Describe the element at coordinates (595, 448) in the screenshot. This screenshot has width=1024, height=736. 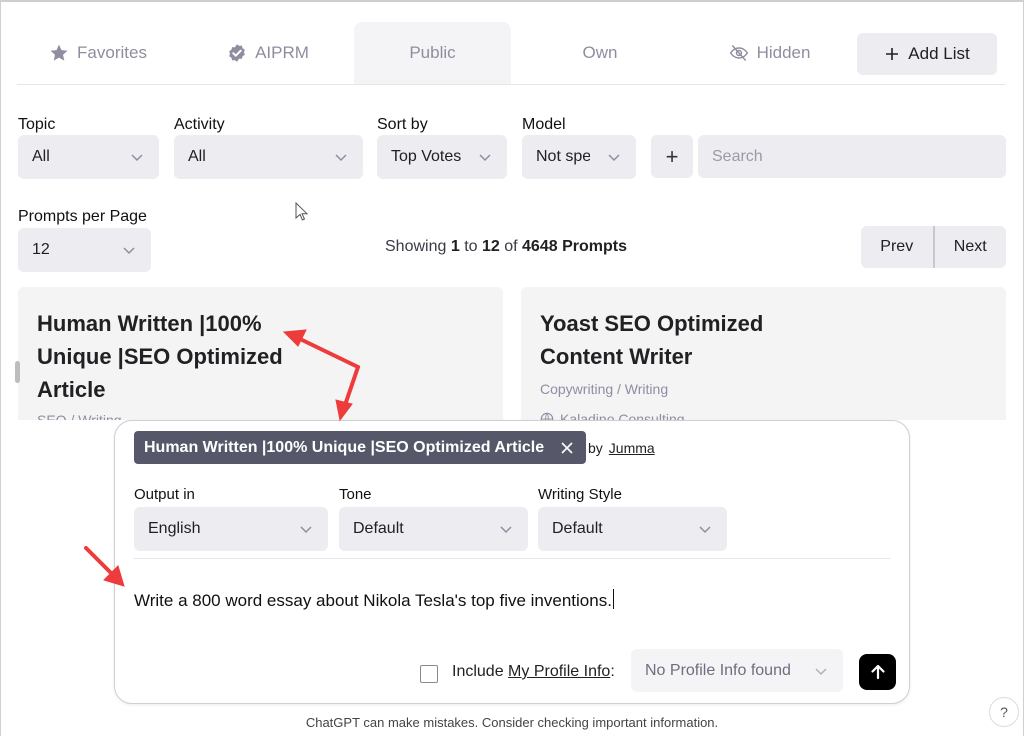
I see `by-label: by` at that location.